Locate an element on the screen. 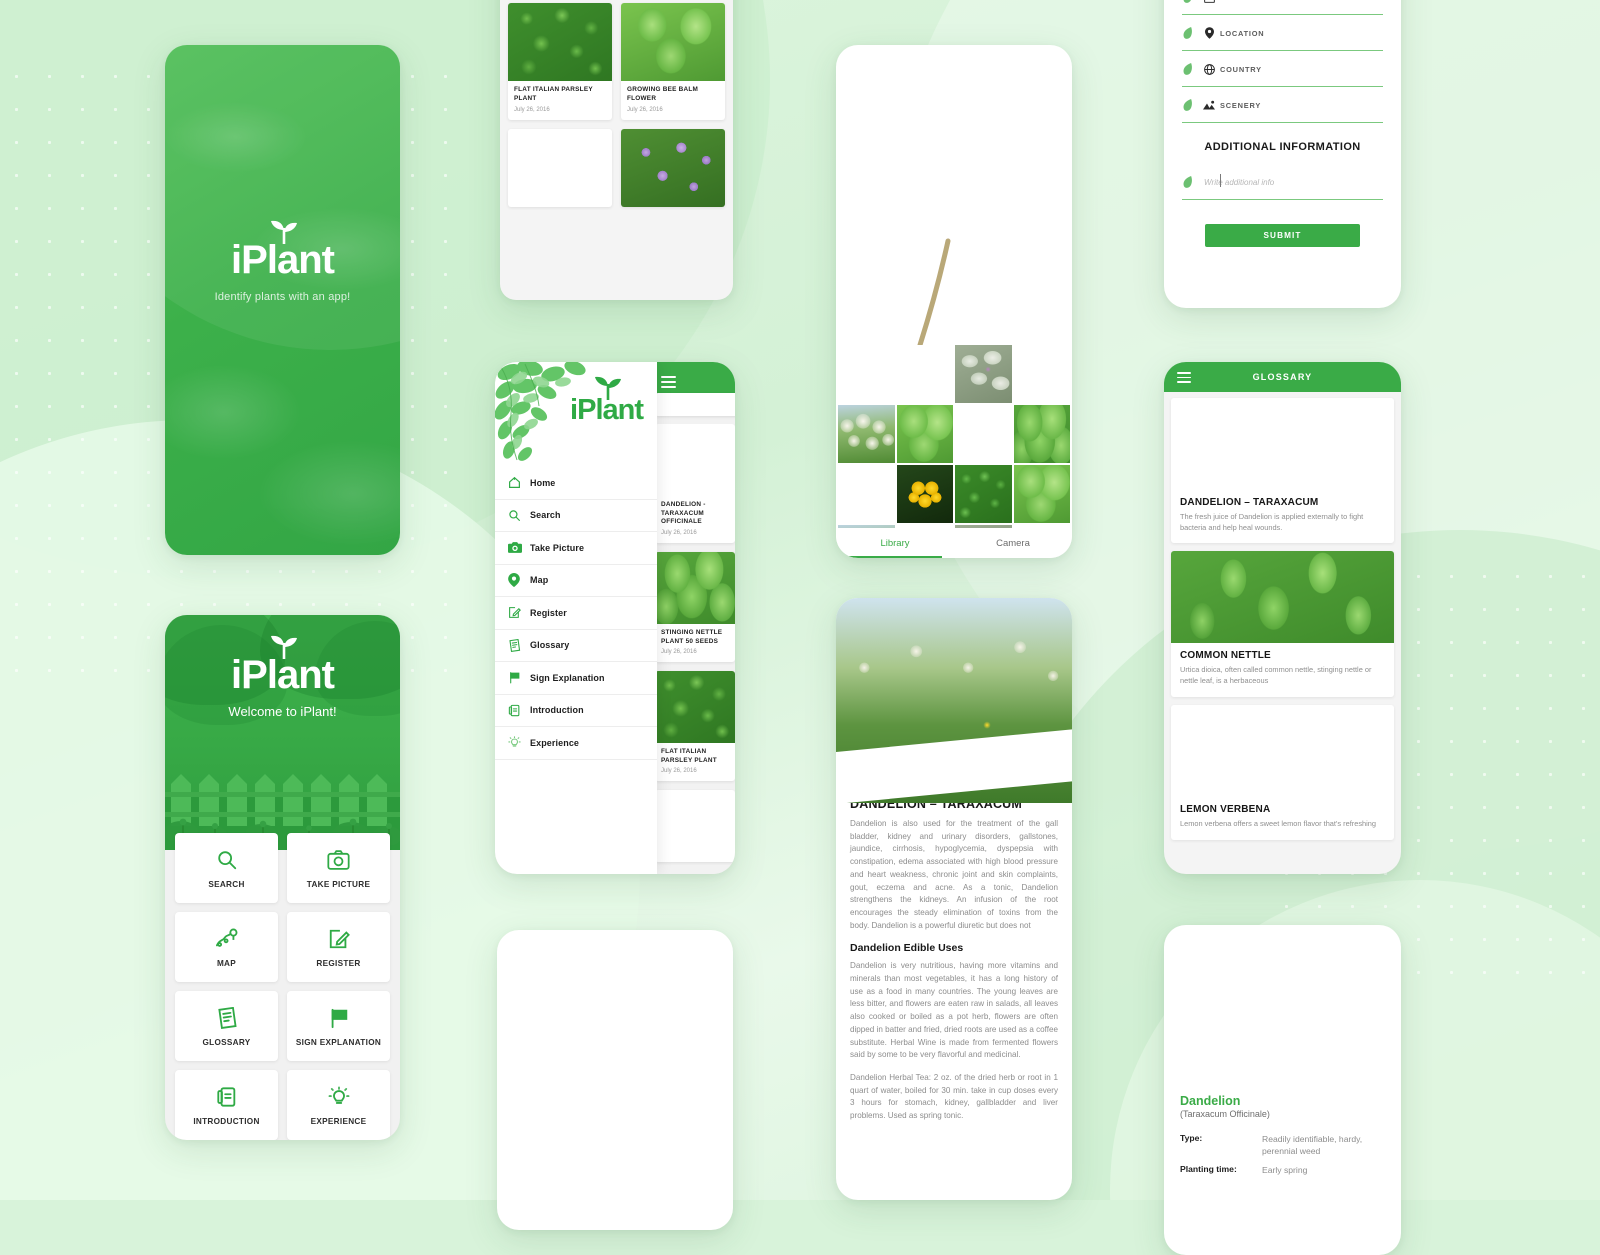 This screenshot has height=1255, width=1600. drawer-item-experience: Experience is located at coordinates (576, 743).